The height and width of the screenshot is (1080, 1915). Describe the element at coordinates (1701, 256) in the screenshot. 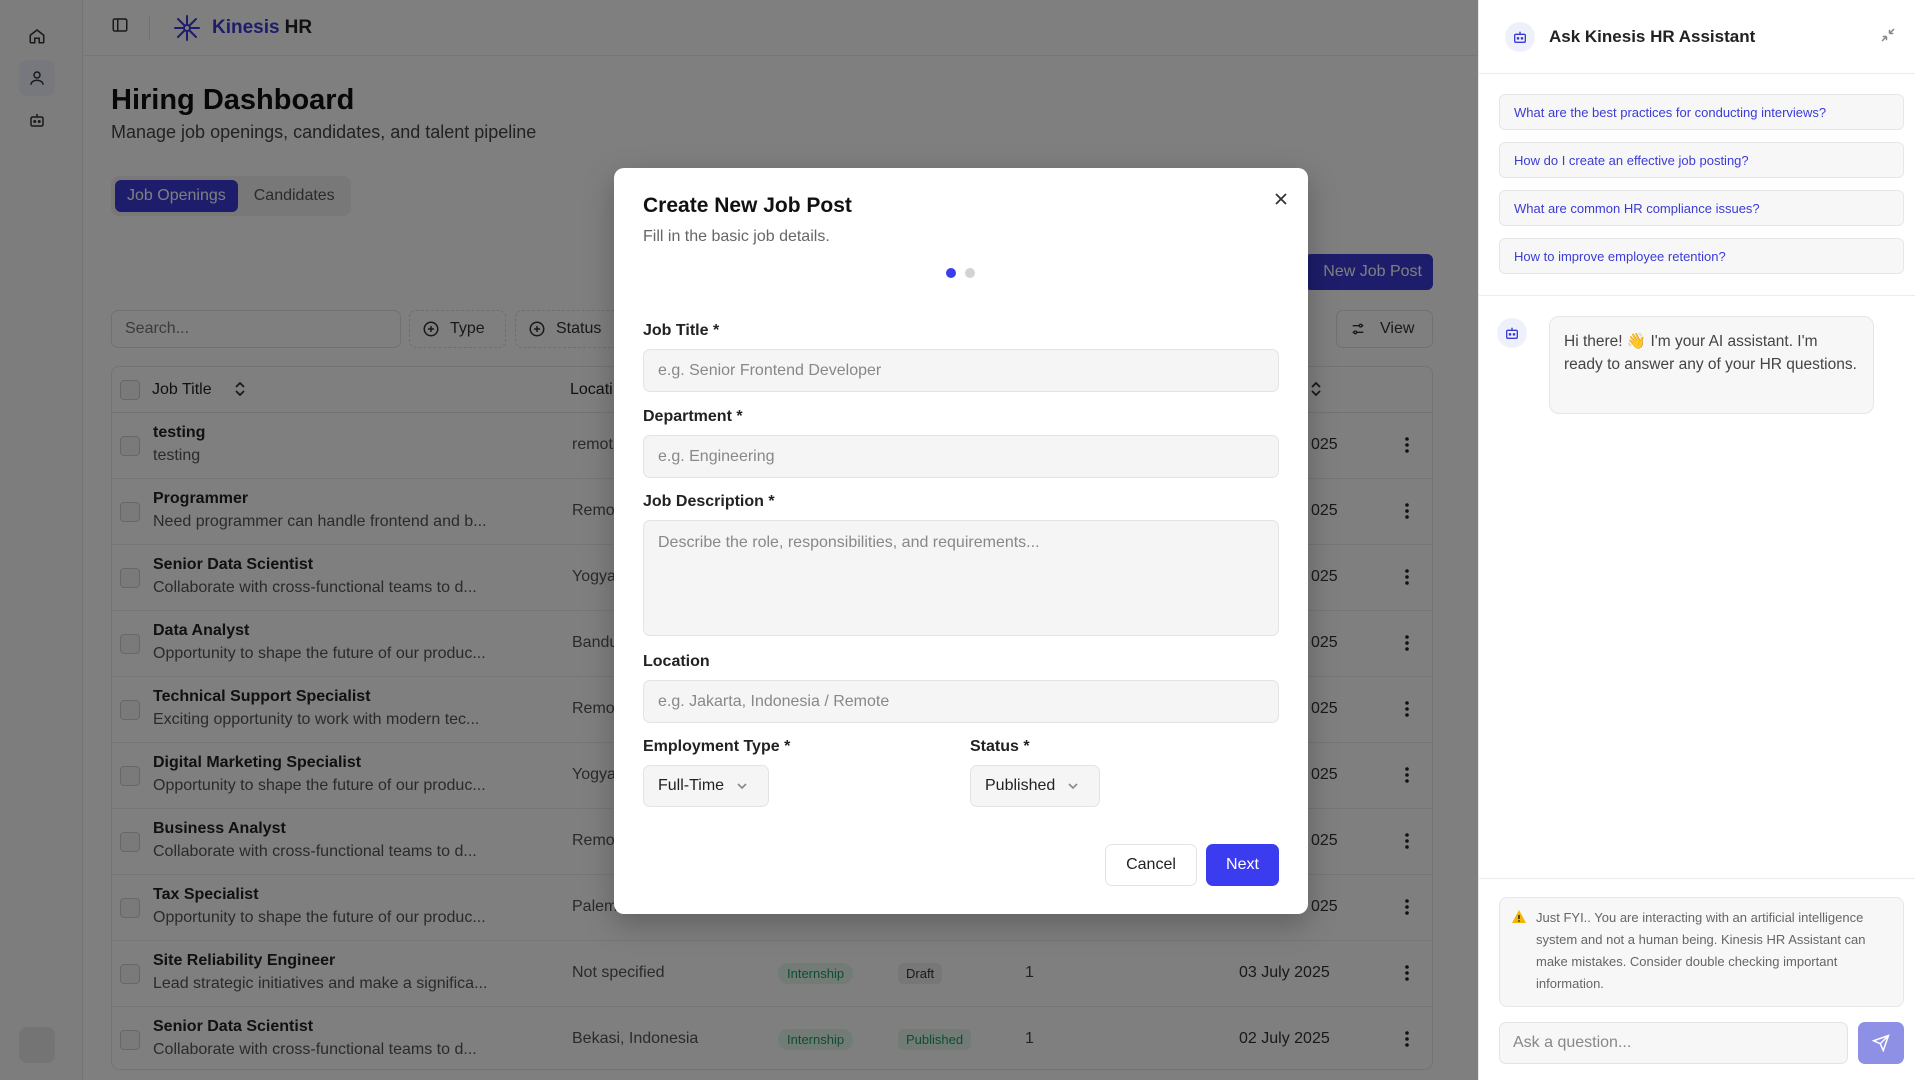

I see `suggestion-button: How to improve employee retention?` at that location.